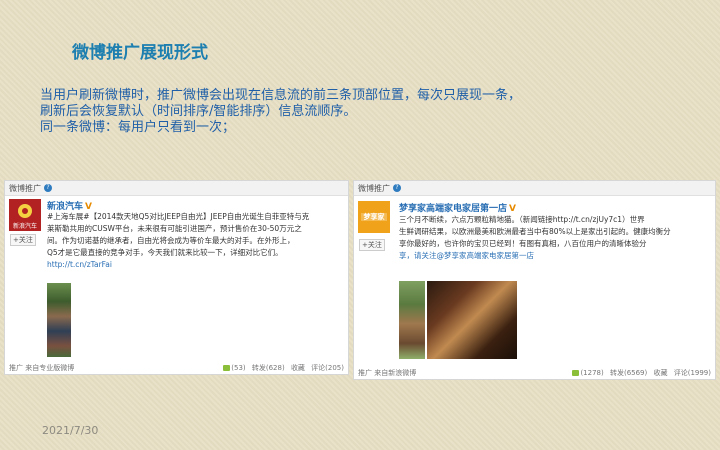  I want to click on post-line-4: 享，请关注@梦享家高端家电家居第一店, so click(556, 256).